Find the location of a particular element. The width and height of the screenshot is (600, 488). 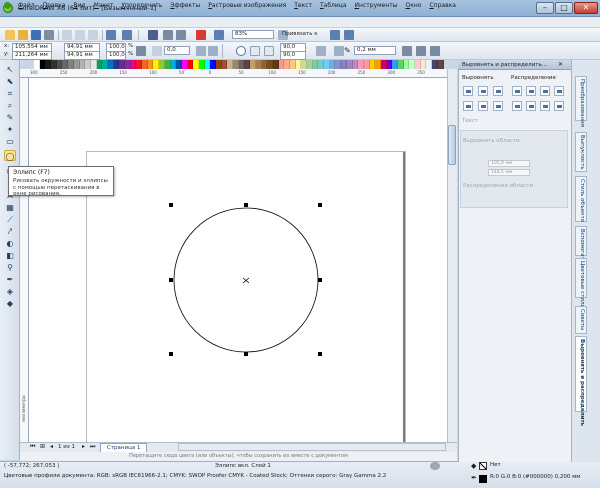

align-top-icon is located at coordinates (468, 106).